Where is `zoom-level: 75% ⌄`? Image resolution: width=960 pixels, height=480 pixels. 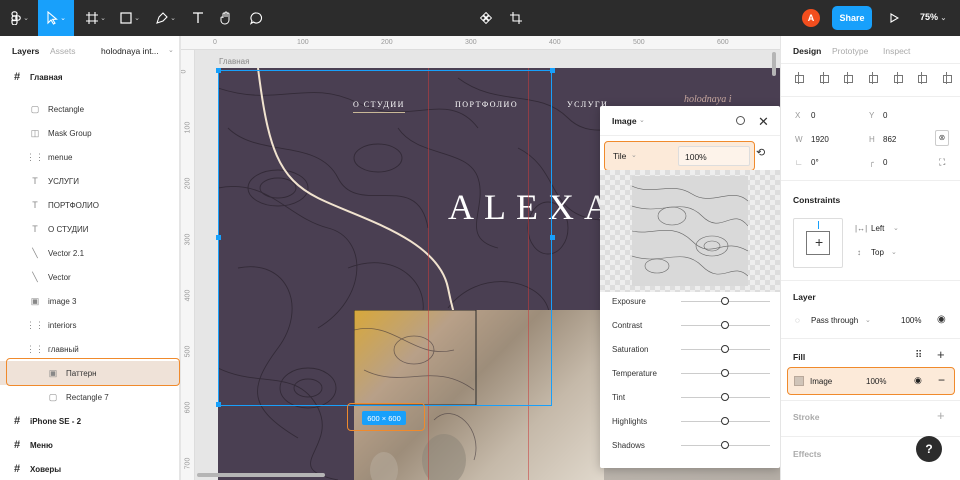
zoom-level: 75% ⌄ is located at coordinates (933, 17).